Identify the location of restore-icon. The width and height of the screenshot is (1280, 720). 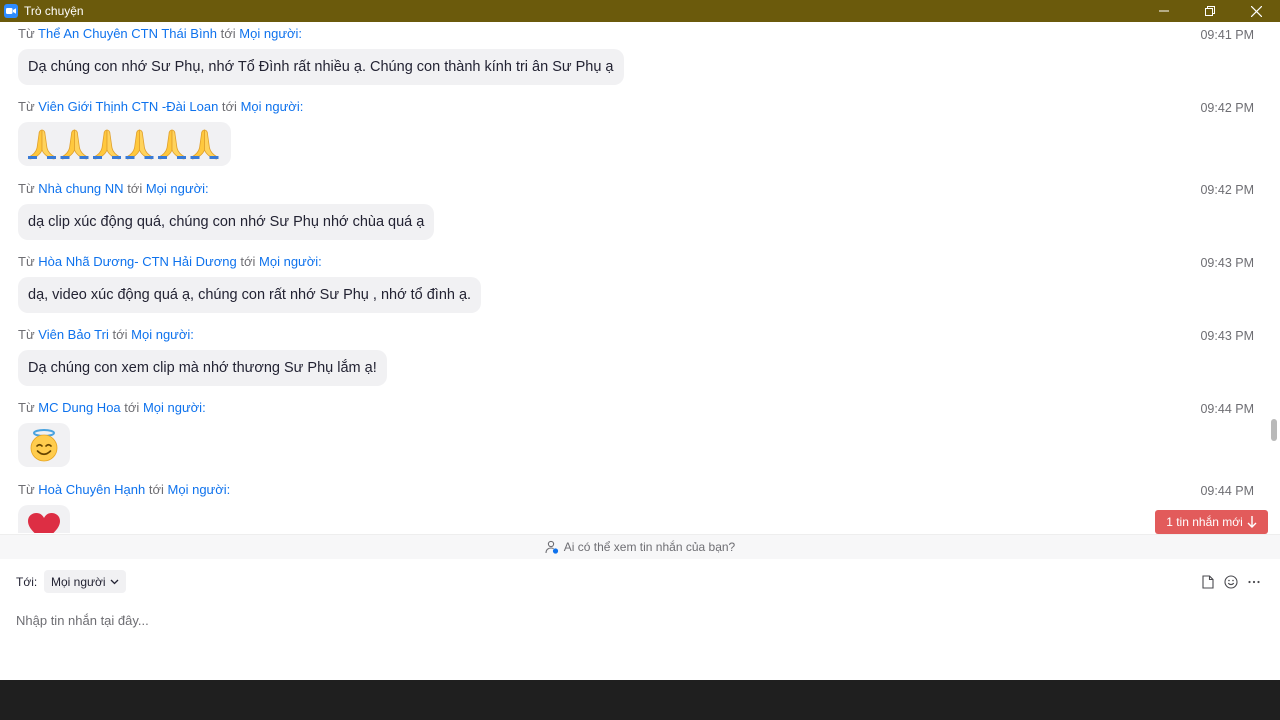
(1210, 11).